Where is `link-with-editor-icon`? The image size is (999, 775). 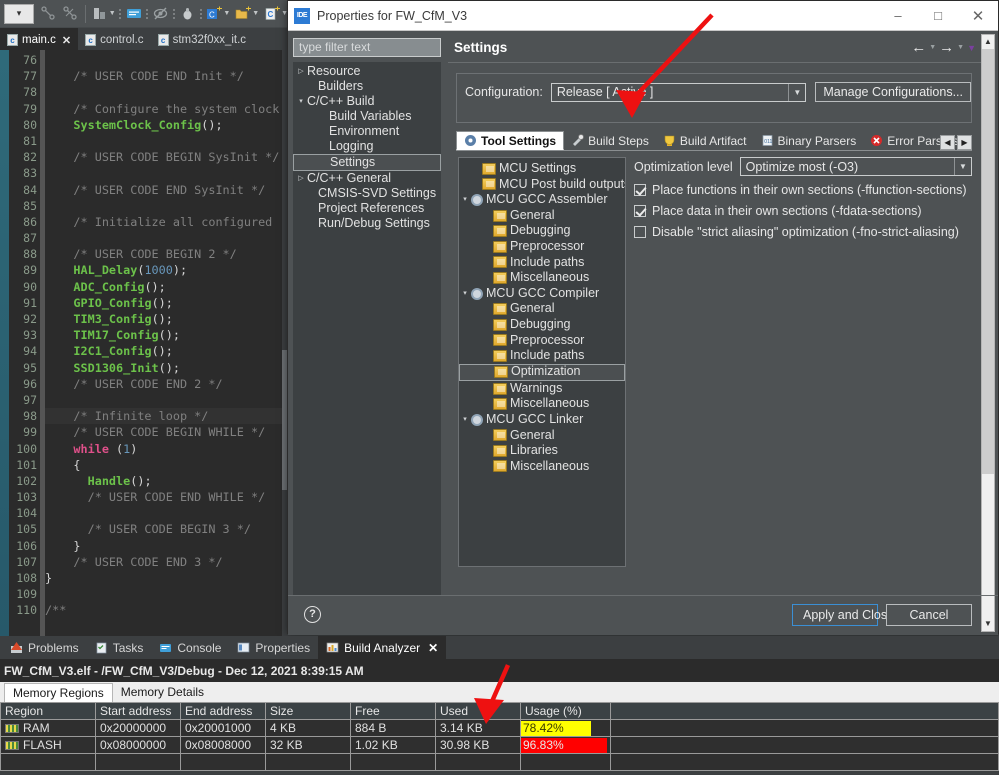
link-with-editor-icon is located at coordinates (49, 14).